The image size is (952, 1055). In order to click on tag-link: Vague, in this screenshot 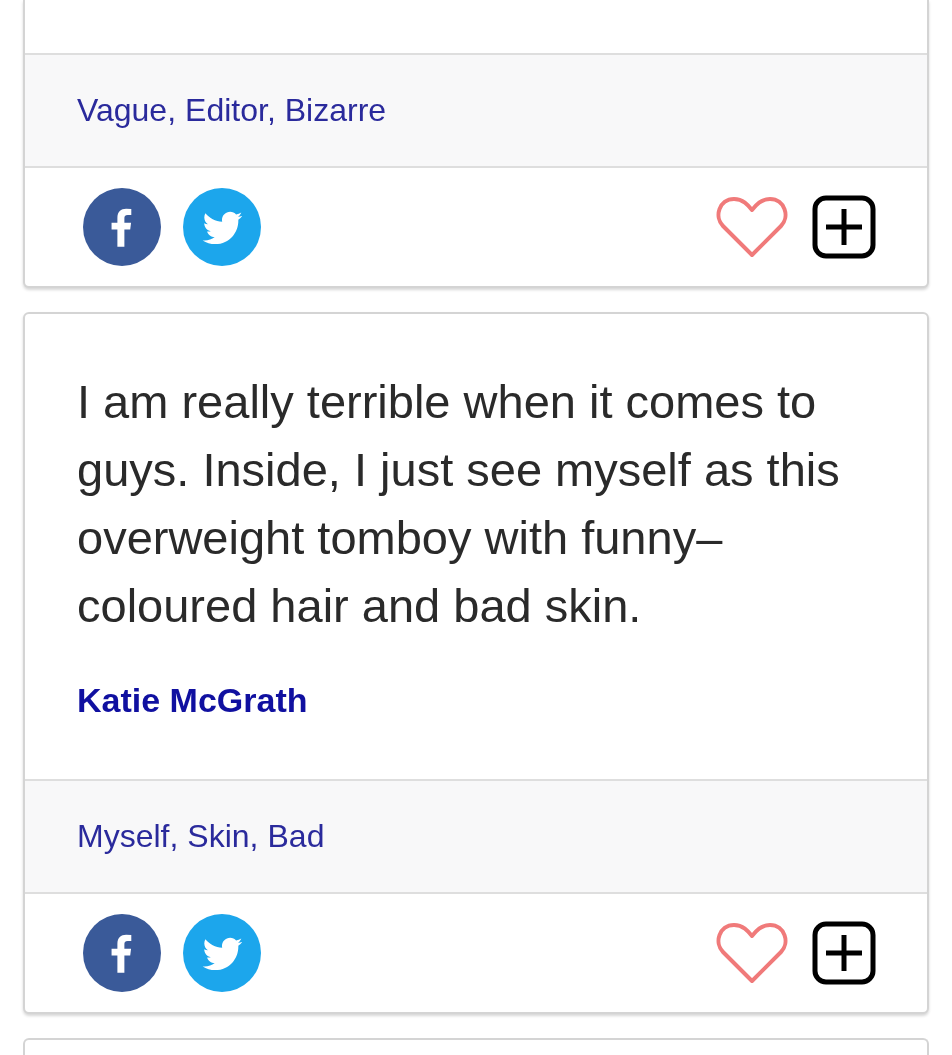, I will do `click(127, 110)`.